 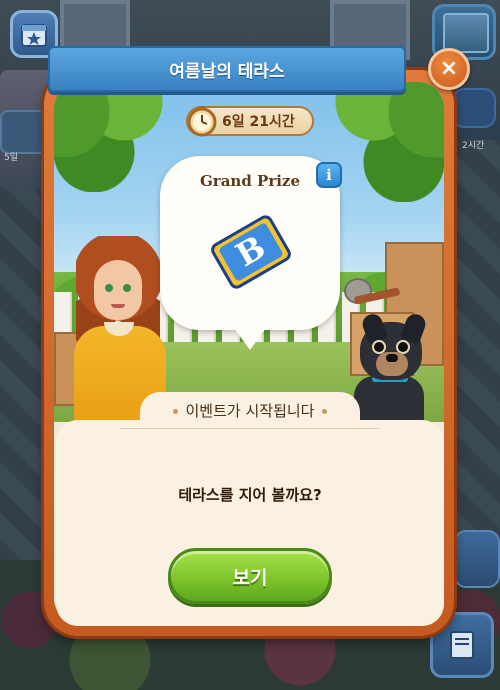 I want to click on view-button-label: 보기, so click(x=250, y=577).